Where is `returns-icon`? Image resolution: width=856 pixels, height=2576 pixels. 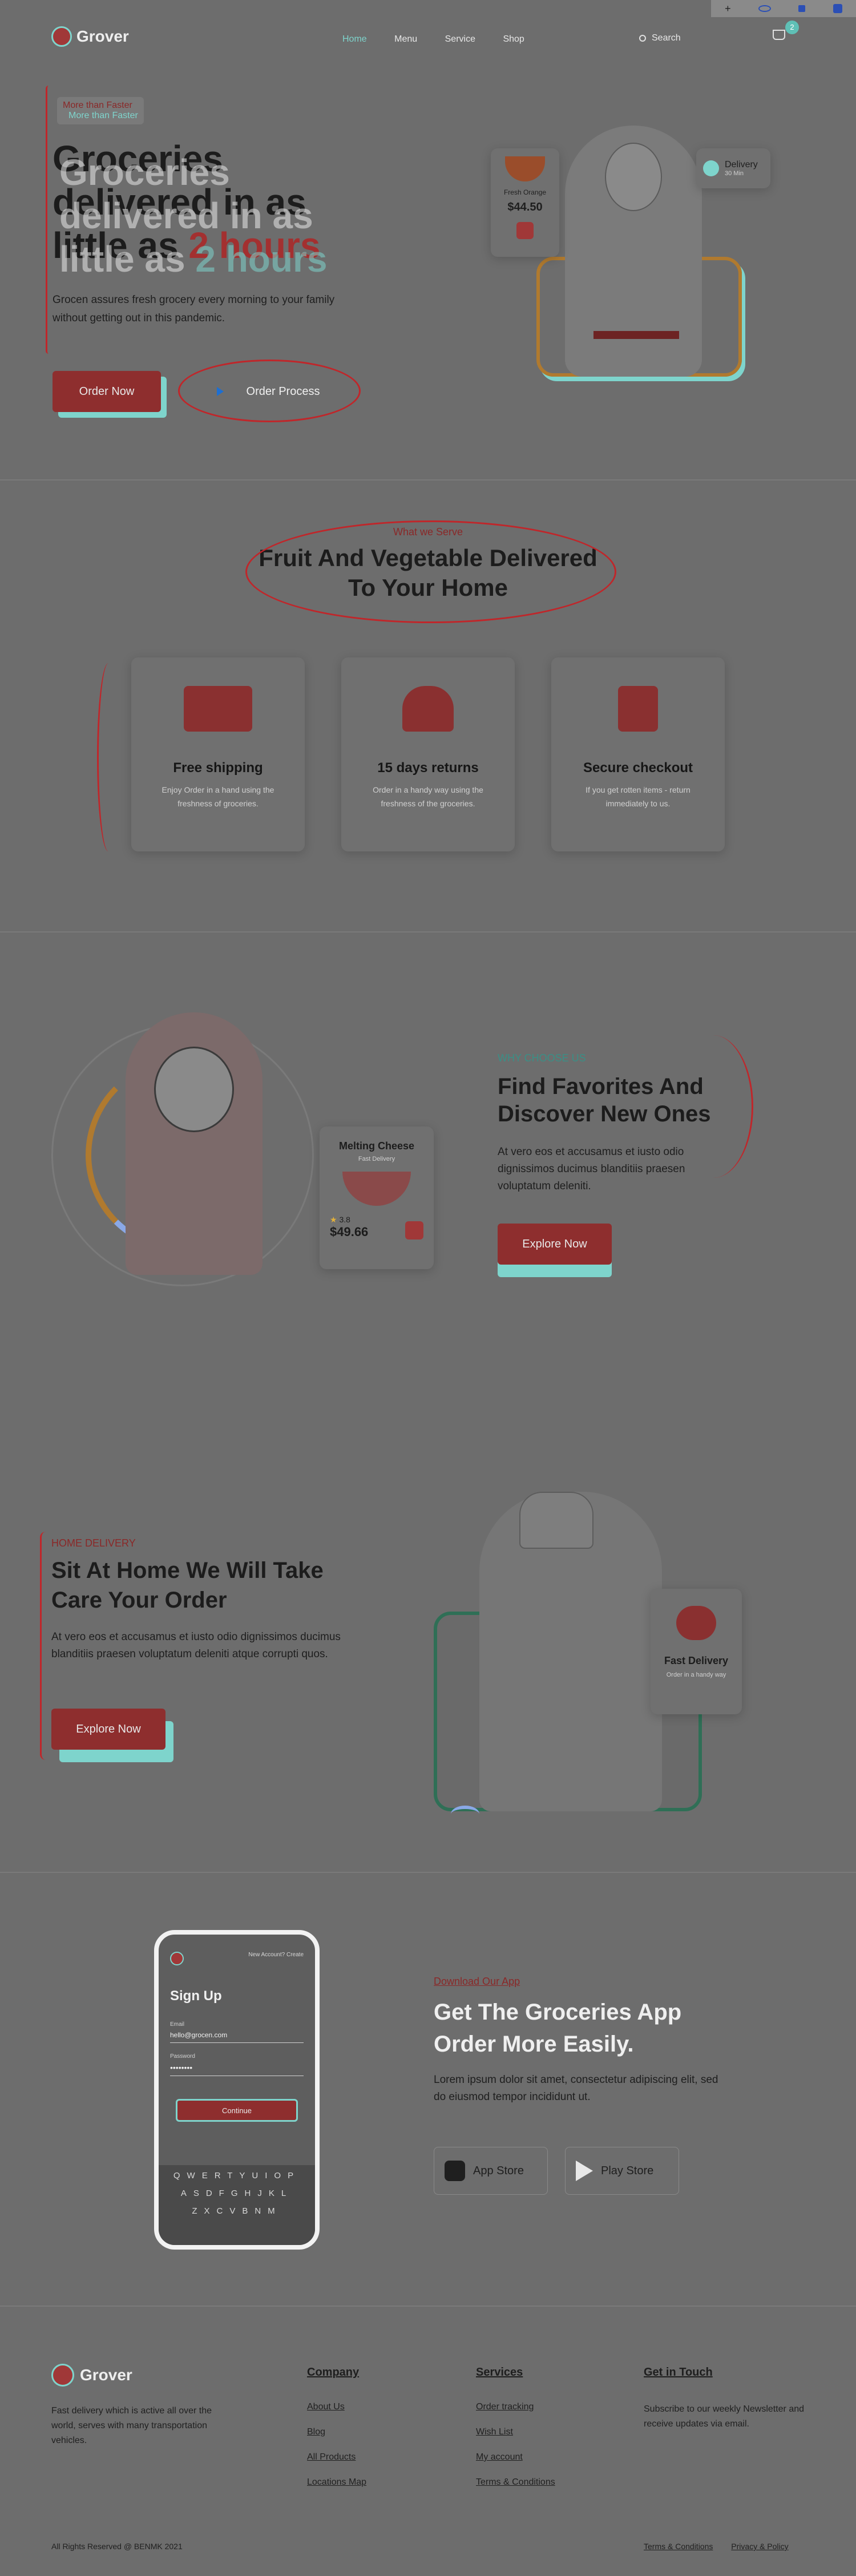 returns-icon is located at coordinates (428, 709).